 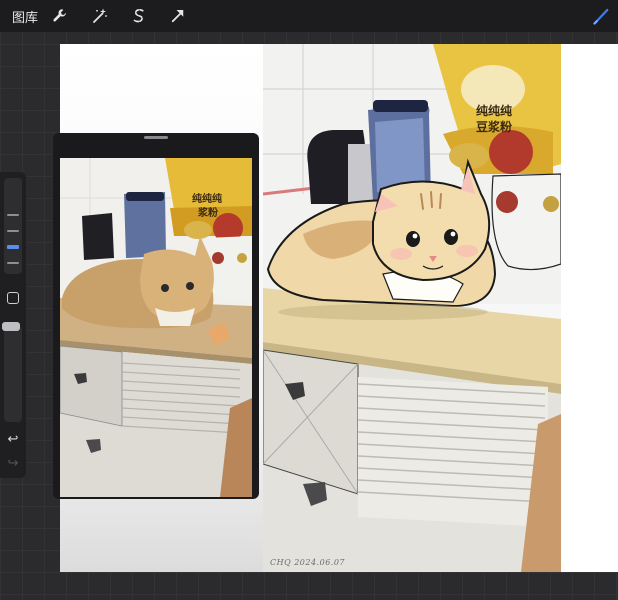 I want to click on left-sidebar: ↩ ↪, so click(x=13, y=325).